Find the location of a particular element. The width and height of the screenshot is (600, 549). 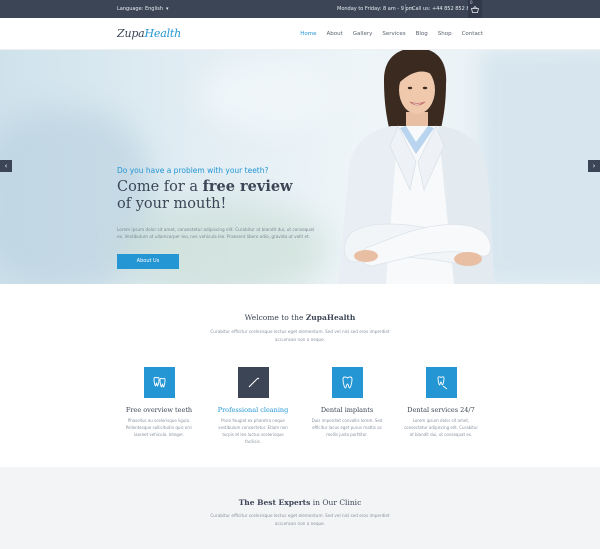

experts-title: The Best Experts in Our Clinic is located at coordinates (300, 502).